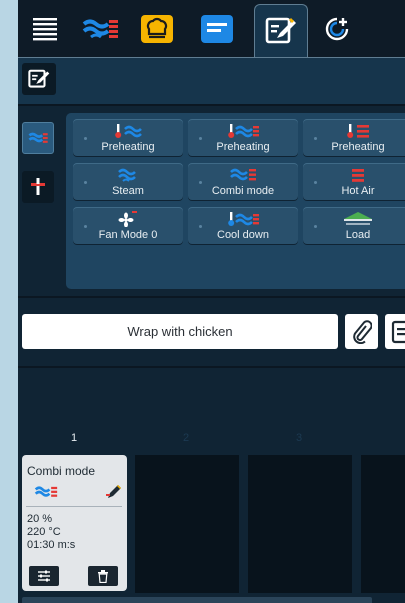 This screenshot has height=603, width=405. I want to click on step-temperature: 220 °C, so click(44, 532).